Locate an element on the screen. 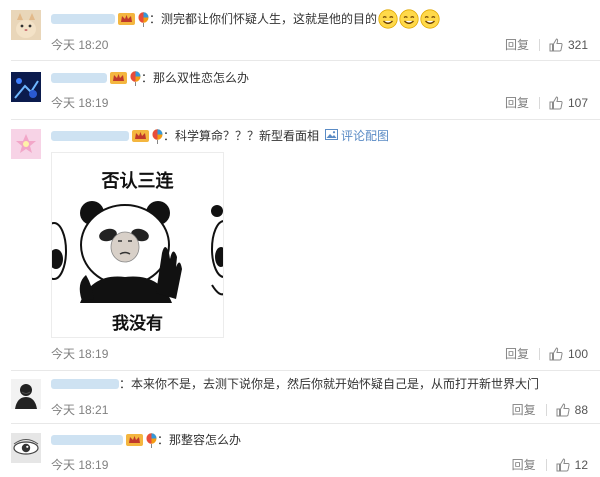  comment-text: ：科学算命？？？新型看面相 is located at coordinates (241, 136).